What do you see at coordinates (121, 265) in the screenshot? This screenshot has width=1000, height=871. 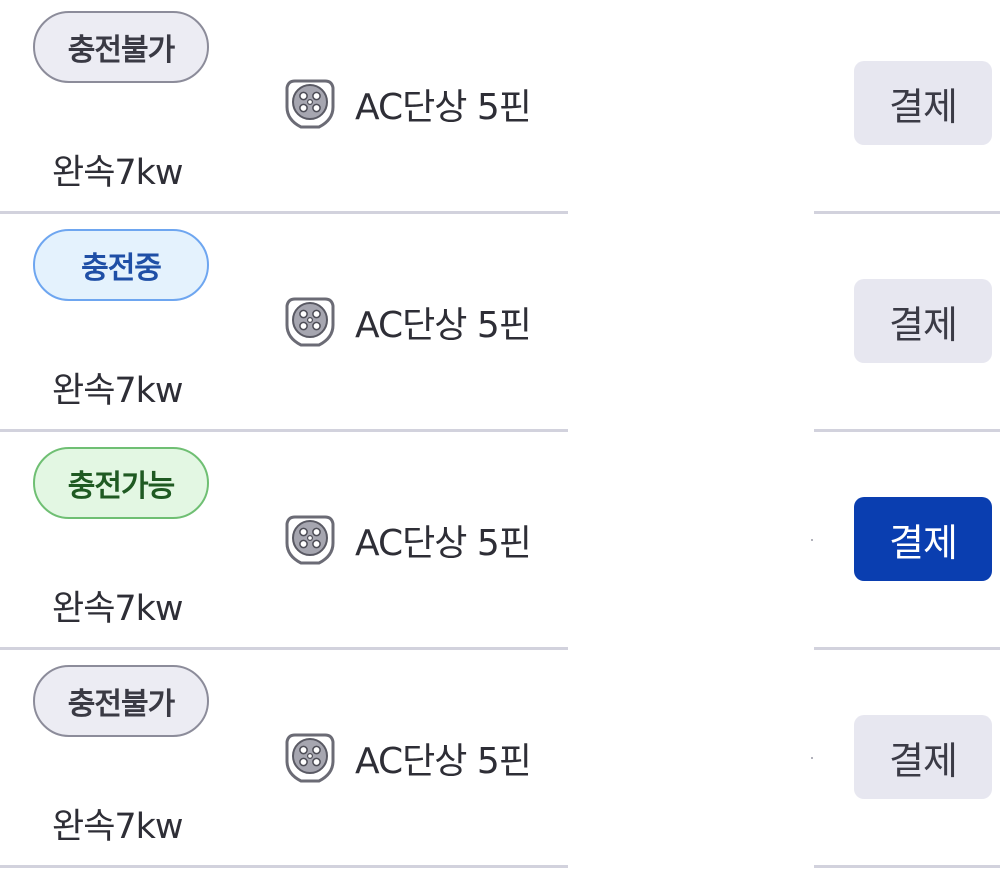 I see `status-badge: 충전중` at bounding box center [121, 265].